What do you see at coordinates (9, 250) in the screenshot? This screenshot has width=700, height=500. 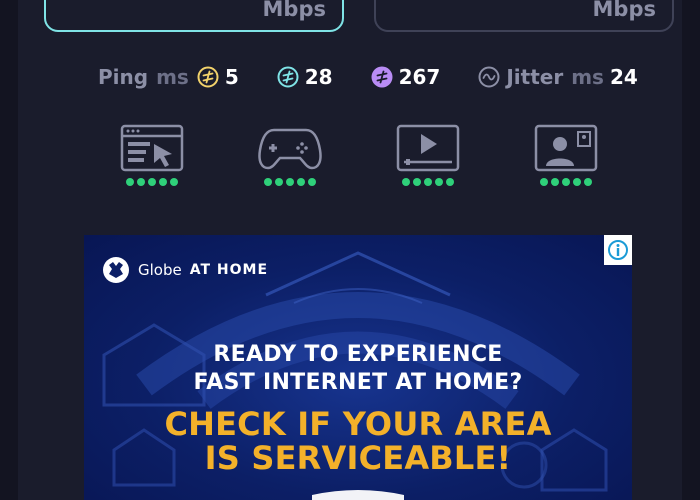 I see `left-margin` at bounding box center [9, 250].